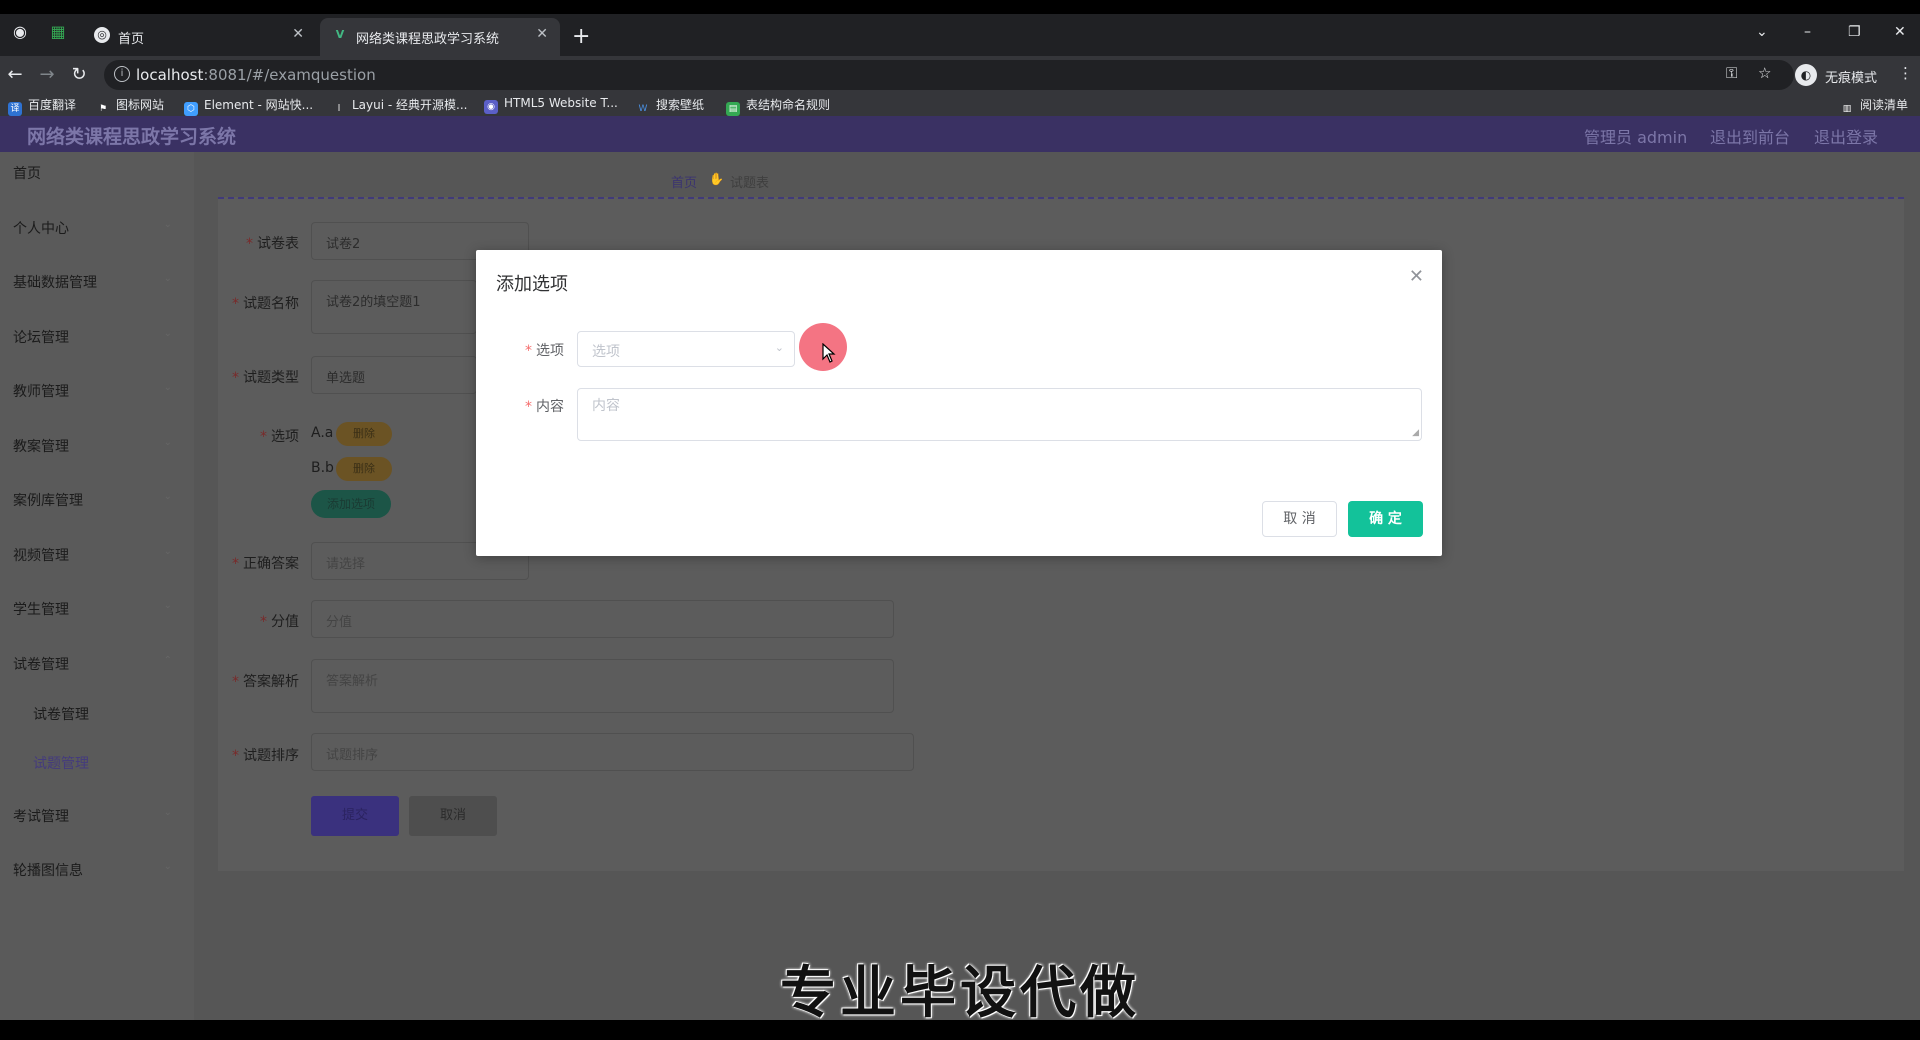  Describe the element at coordinates (58, 32) in the screenshot. I see `pinned-tab-icon: ▦` at that location.